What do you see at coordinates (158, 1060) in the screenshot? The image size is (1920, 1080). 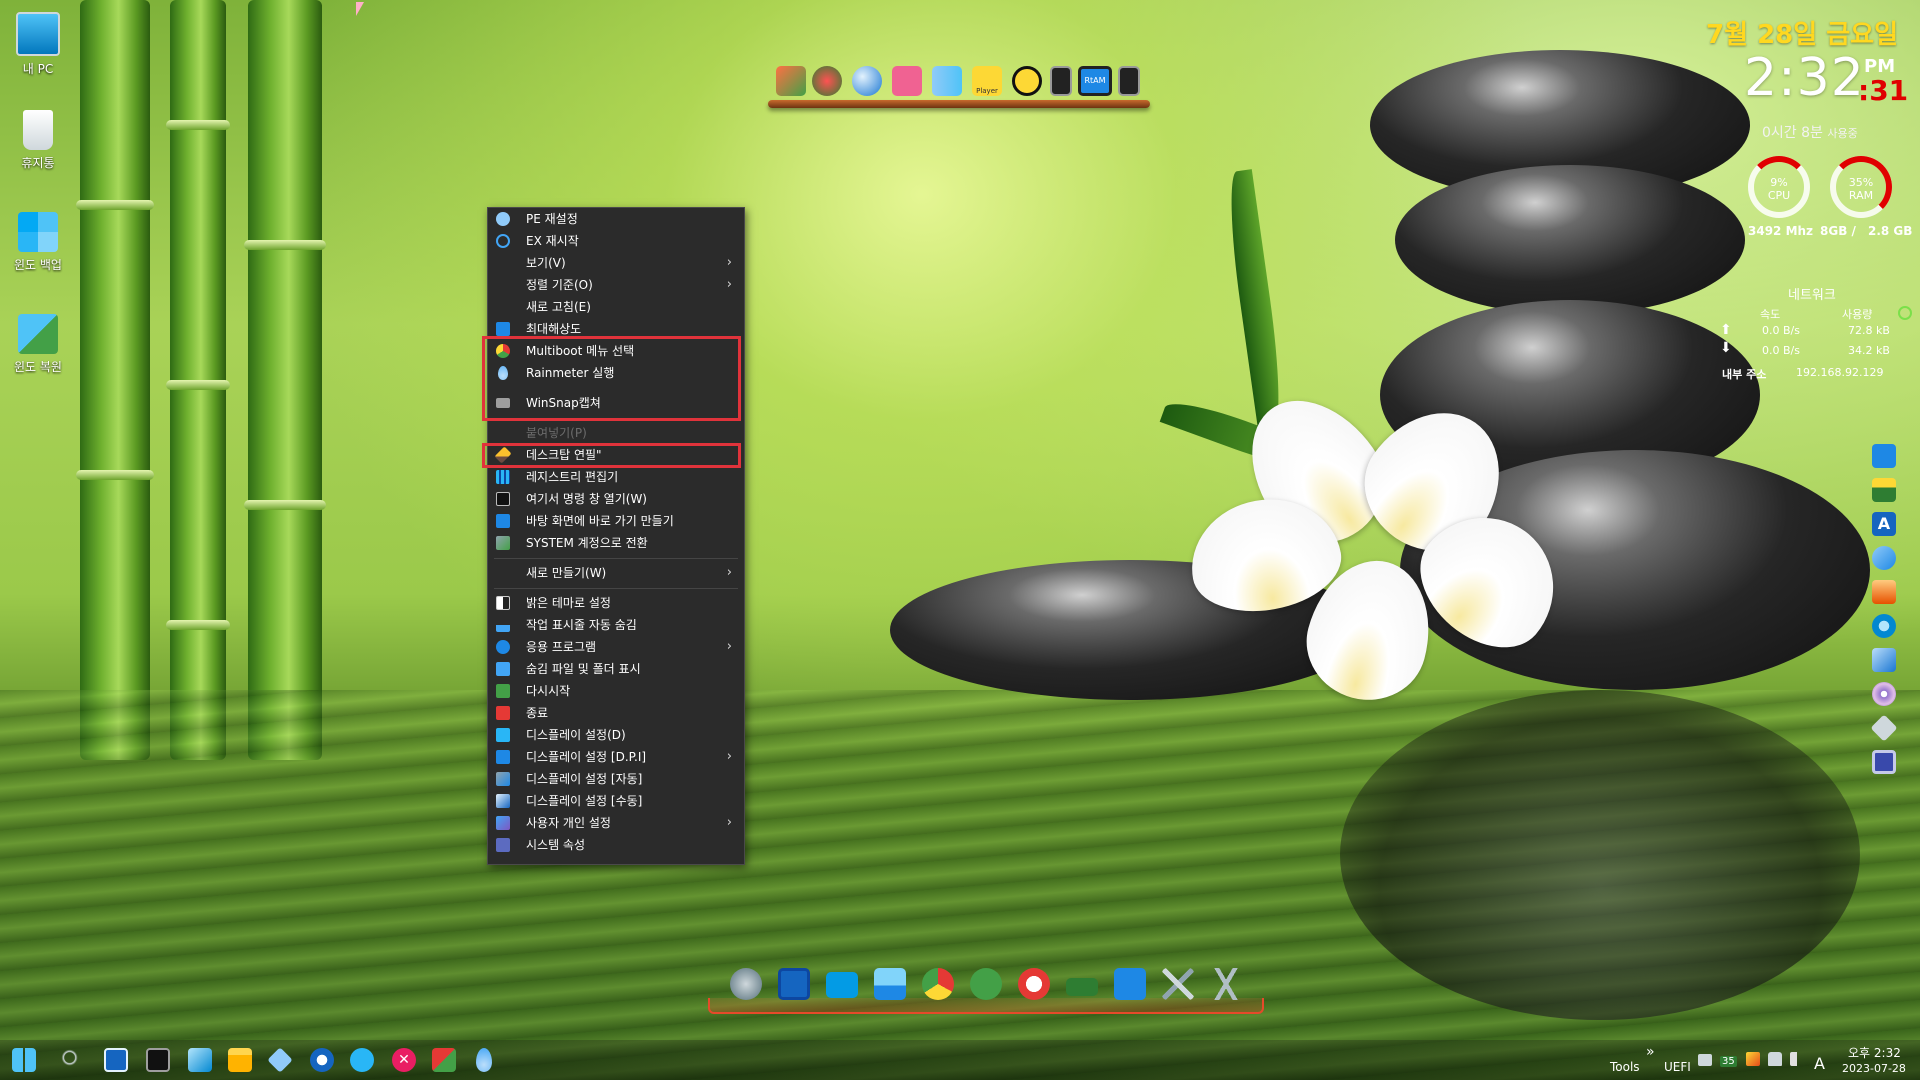 I see `cmd-icon` at bounding box center [158, 1060].